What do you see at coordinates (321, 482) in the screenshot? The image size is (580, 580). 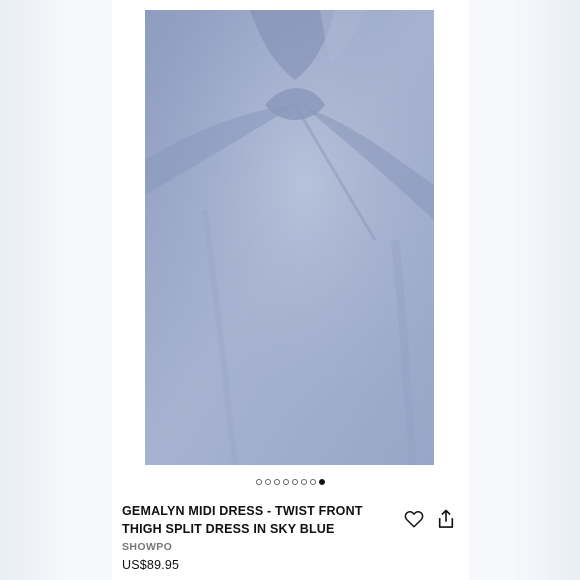 I see `gallery-dot-active` at bounding box center [321, 482].